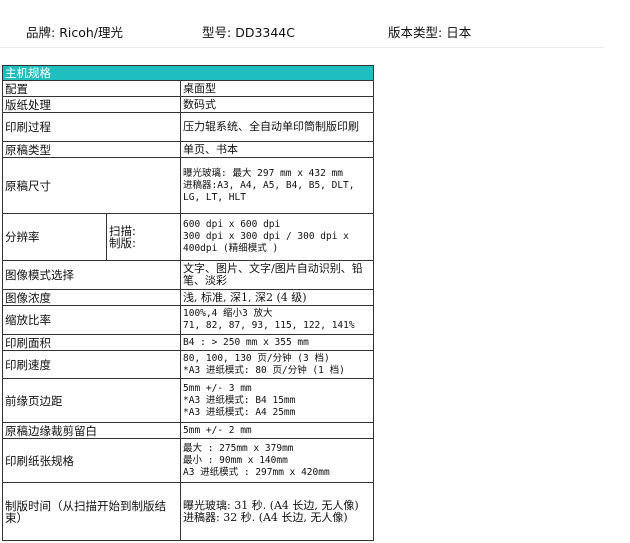  I want to click on row-key: 原稿类型, so click(91, 149).